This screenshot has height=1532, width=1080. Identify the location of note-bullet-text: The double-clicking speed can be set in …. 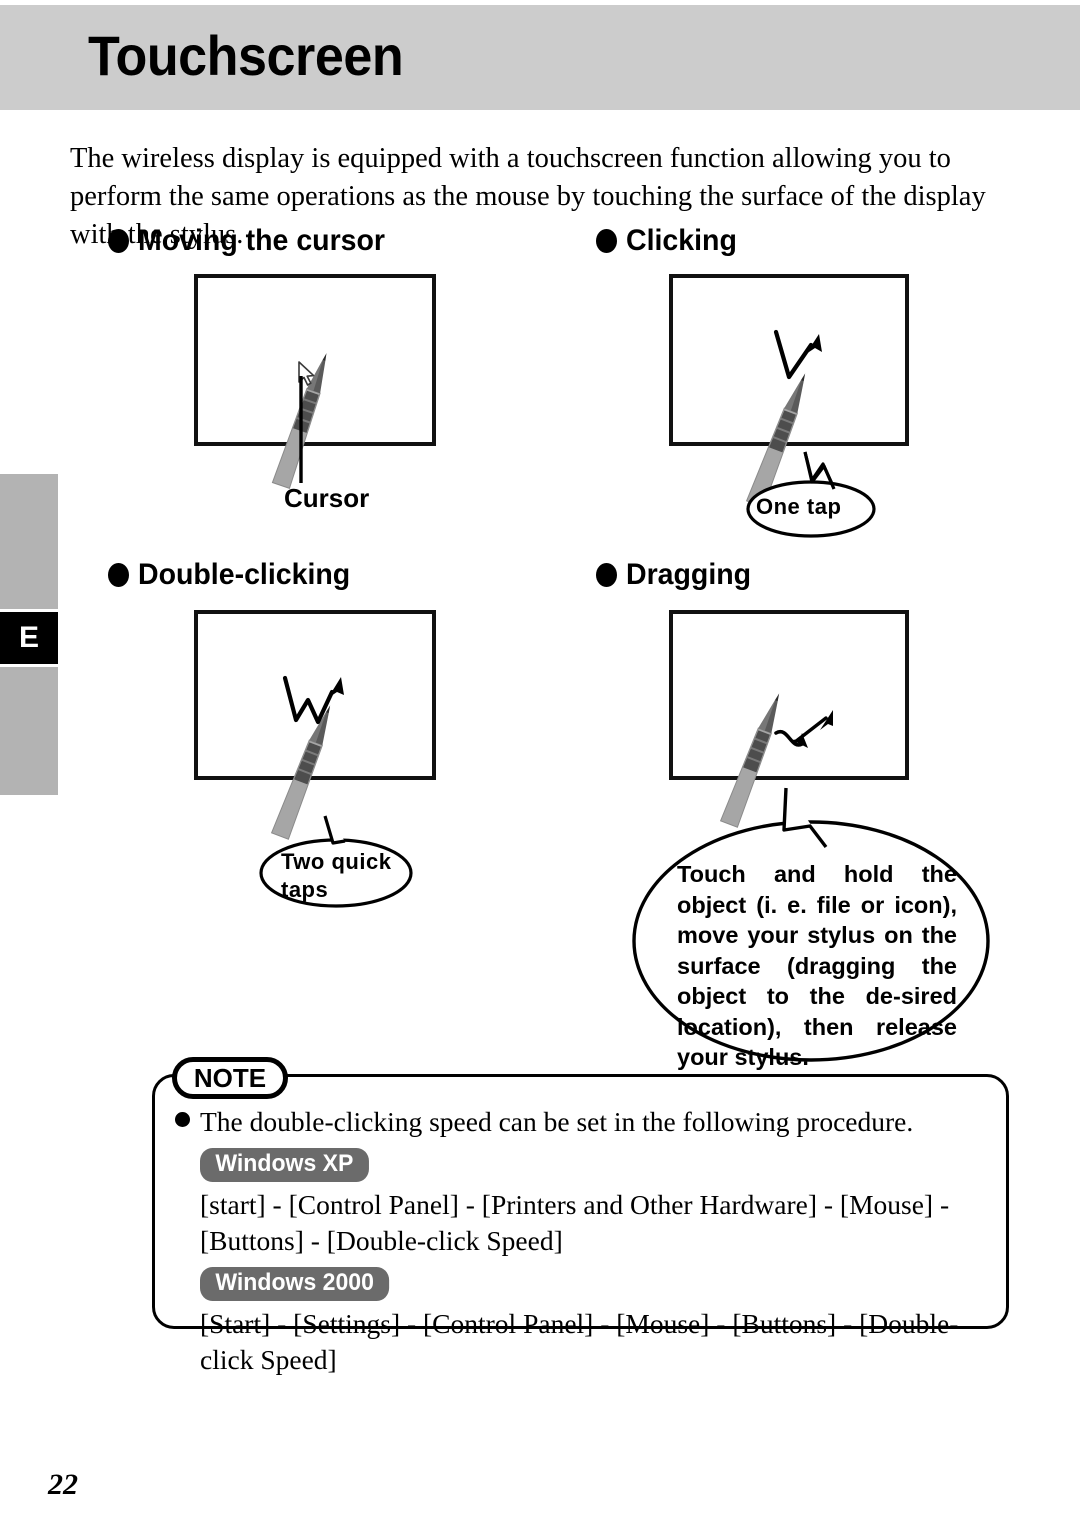
(557, 1121).